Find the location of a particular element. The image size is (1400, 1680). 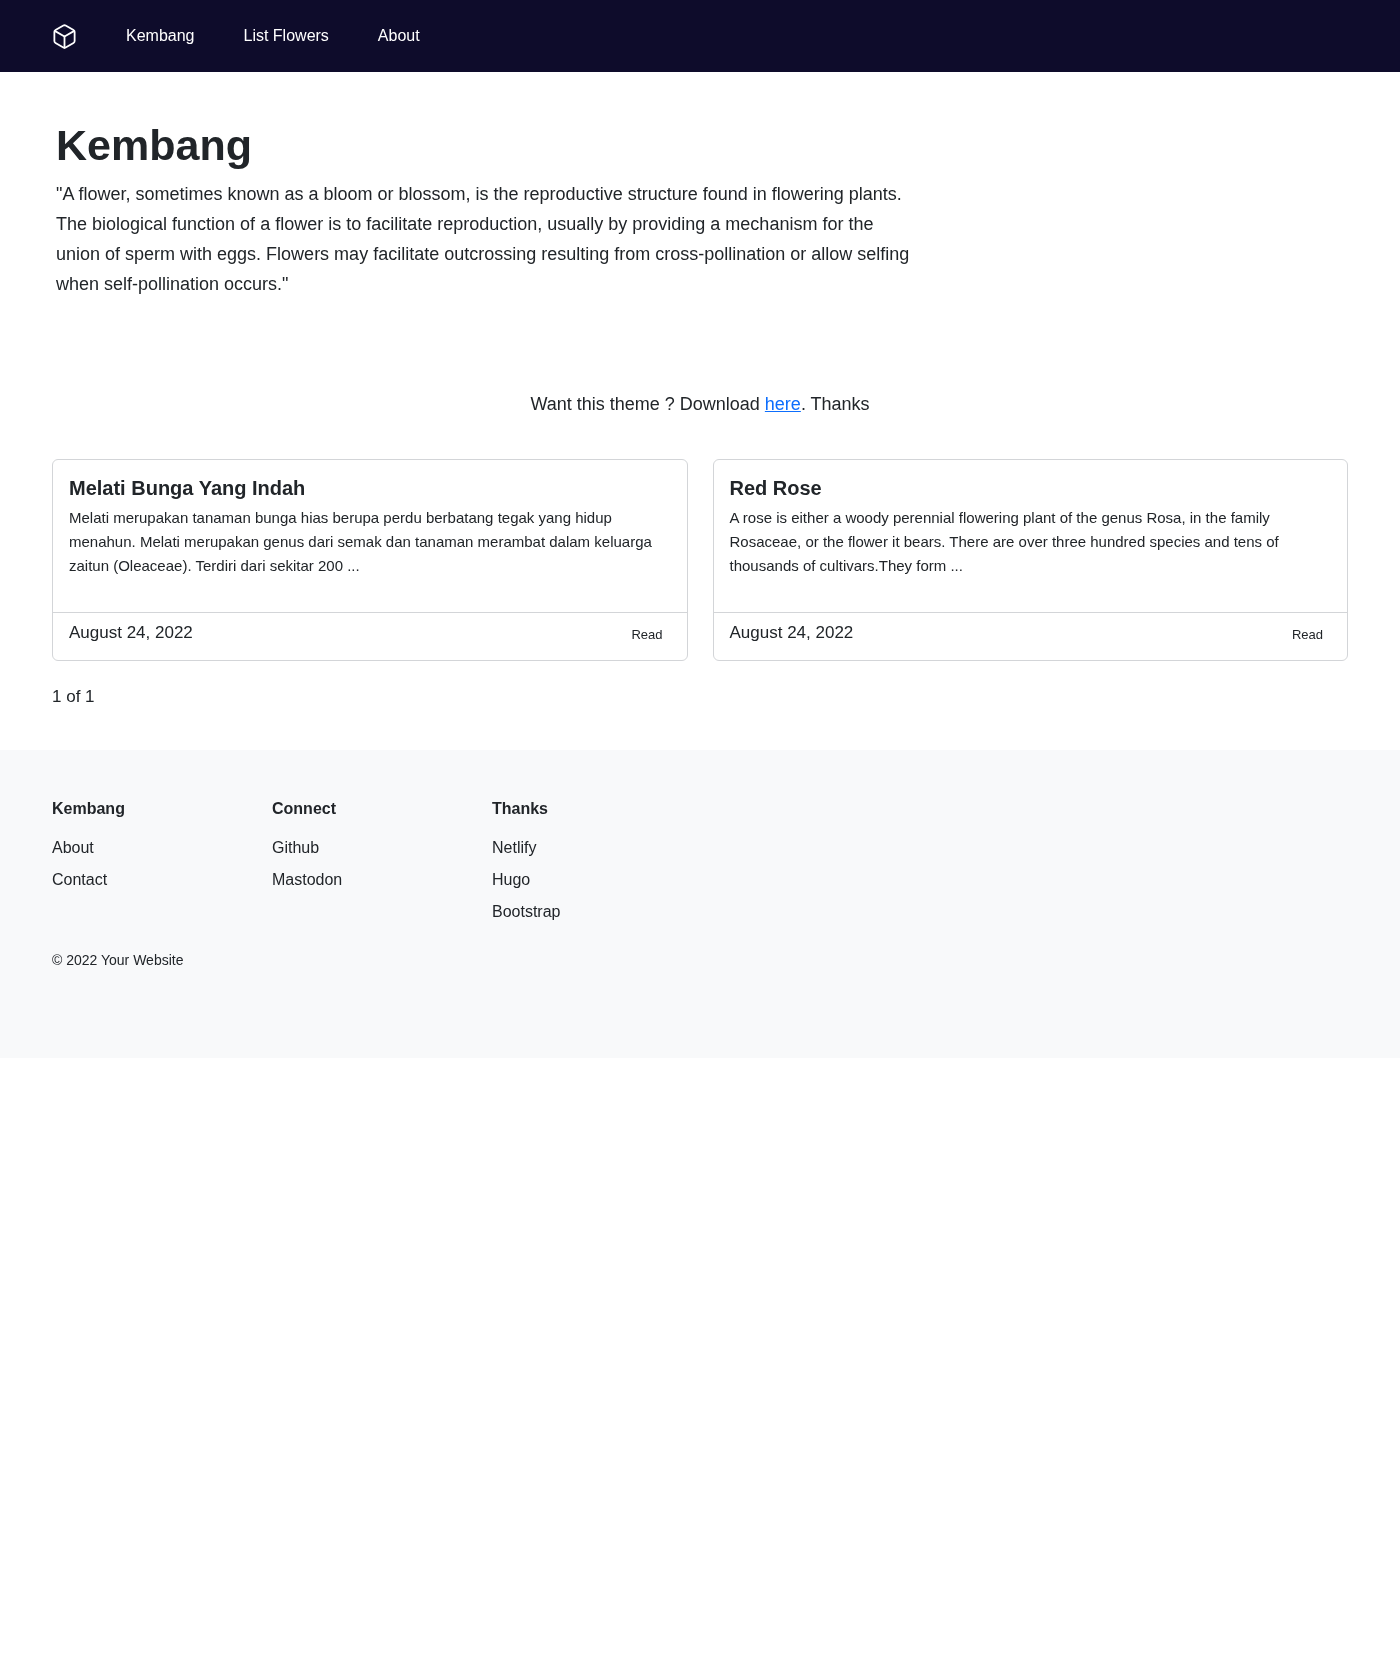

download-note: Want this theme ? Download here. Thanks is located at coordinates (700, 404).